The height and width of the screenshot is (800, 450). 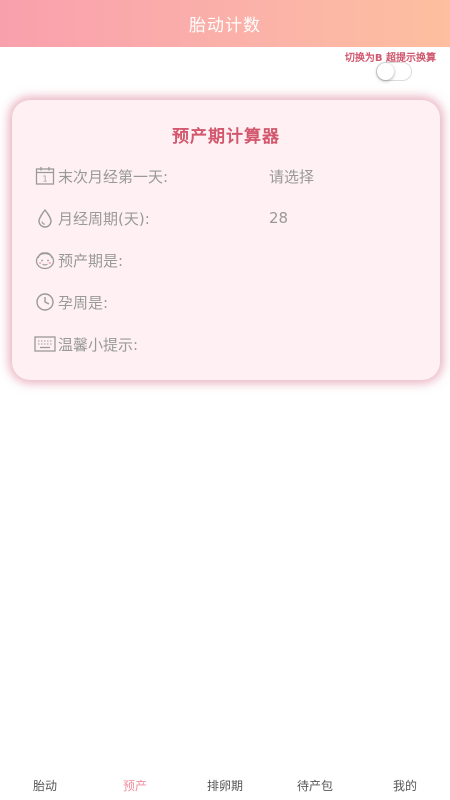 I want to click on bscan-toggle-row: 切换为B 超提示换算, so click(x=336, y=66).